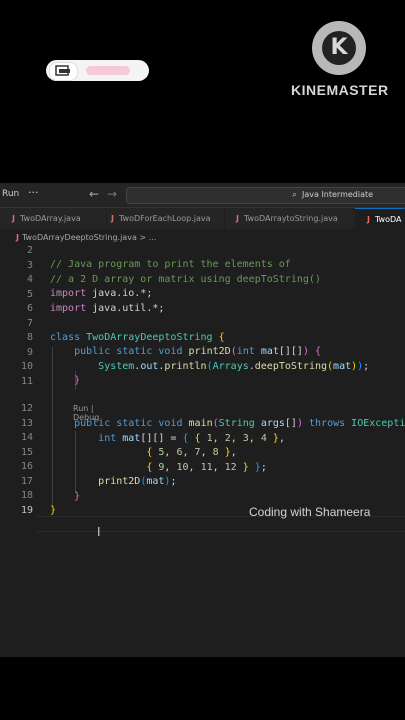 This screenshot has width=405, height=720. Describe the element at coordinates (295, 195) in the screenshot. I see `search-icon: ⌕` at that location.